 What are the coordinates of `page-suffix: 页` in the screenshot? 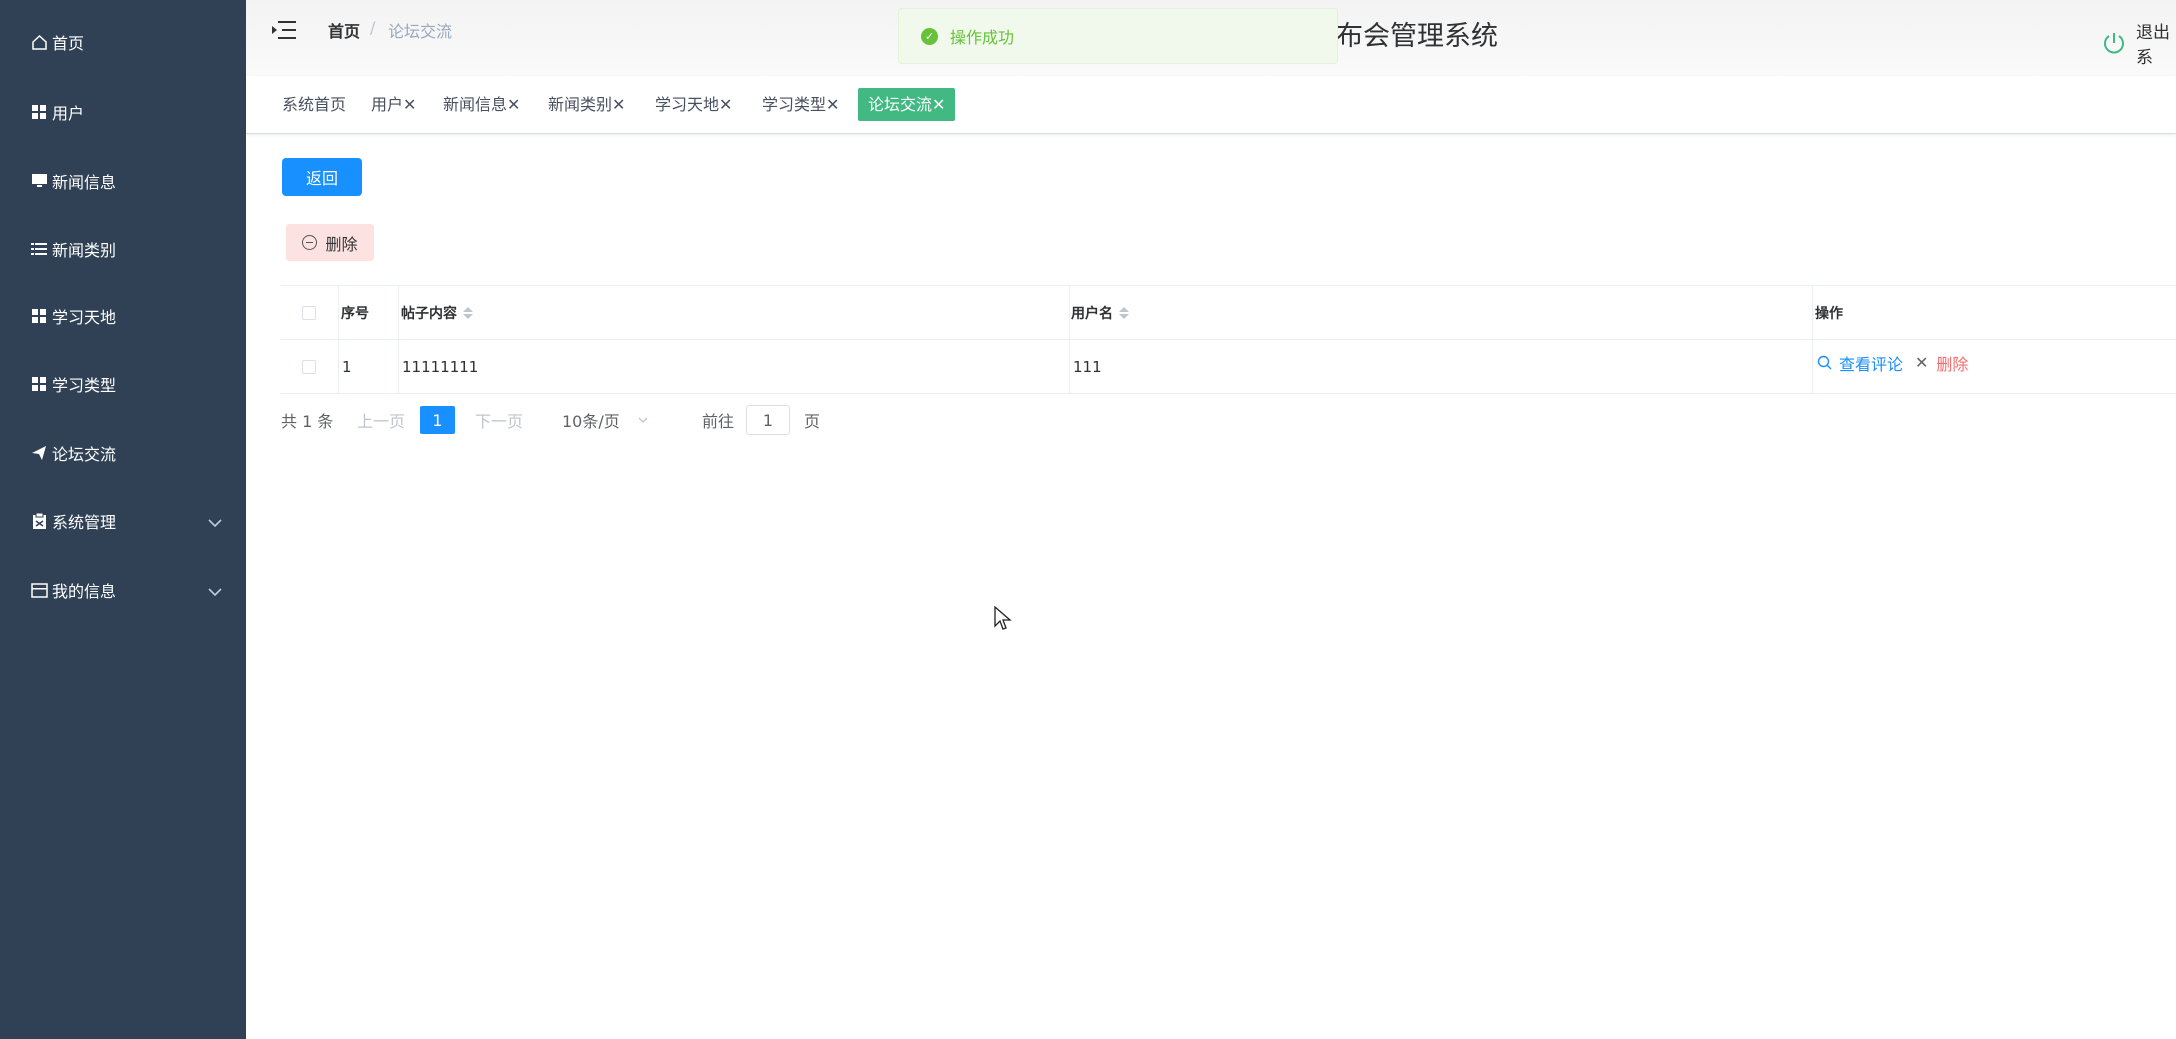 It's located at (812, 421).